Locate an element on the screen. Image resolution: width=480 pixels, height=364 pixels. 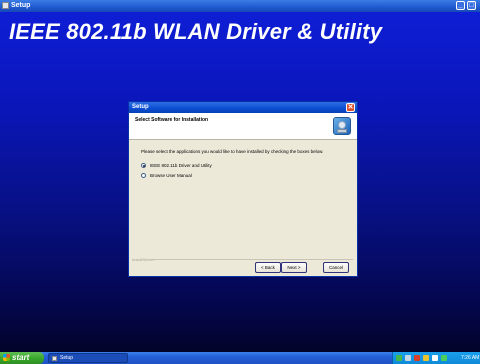
option-label: Browse User Manual is located at coordinates (171, 175).